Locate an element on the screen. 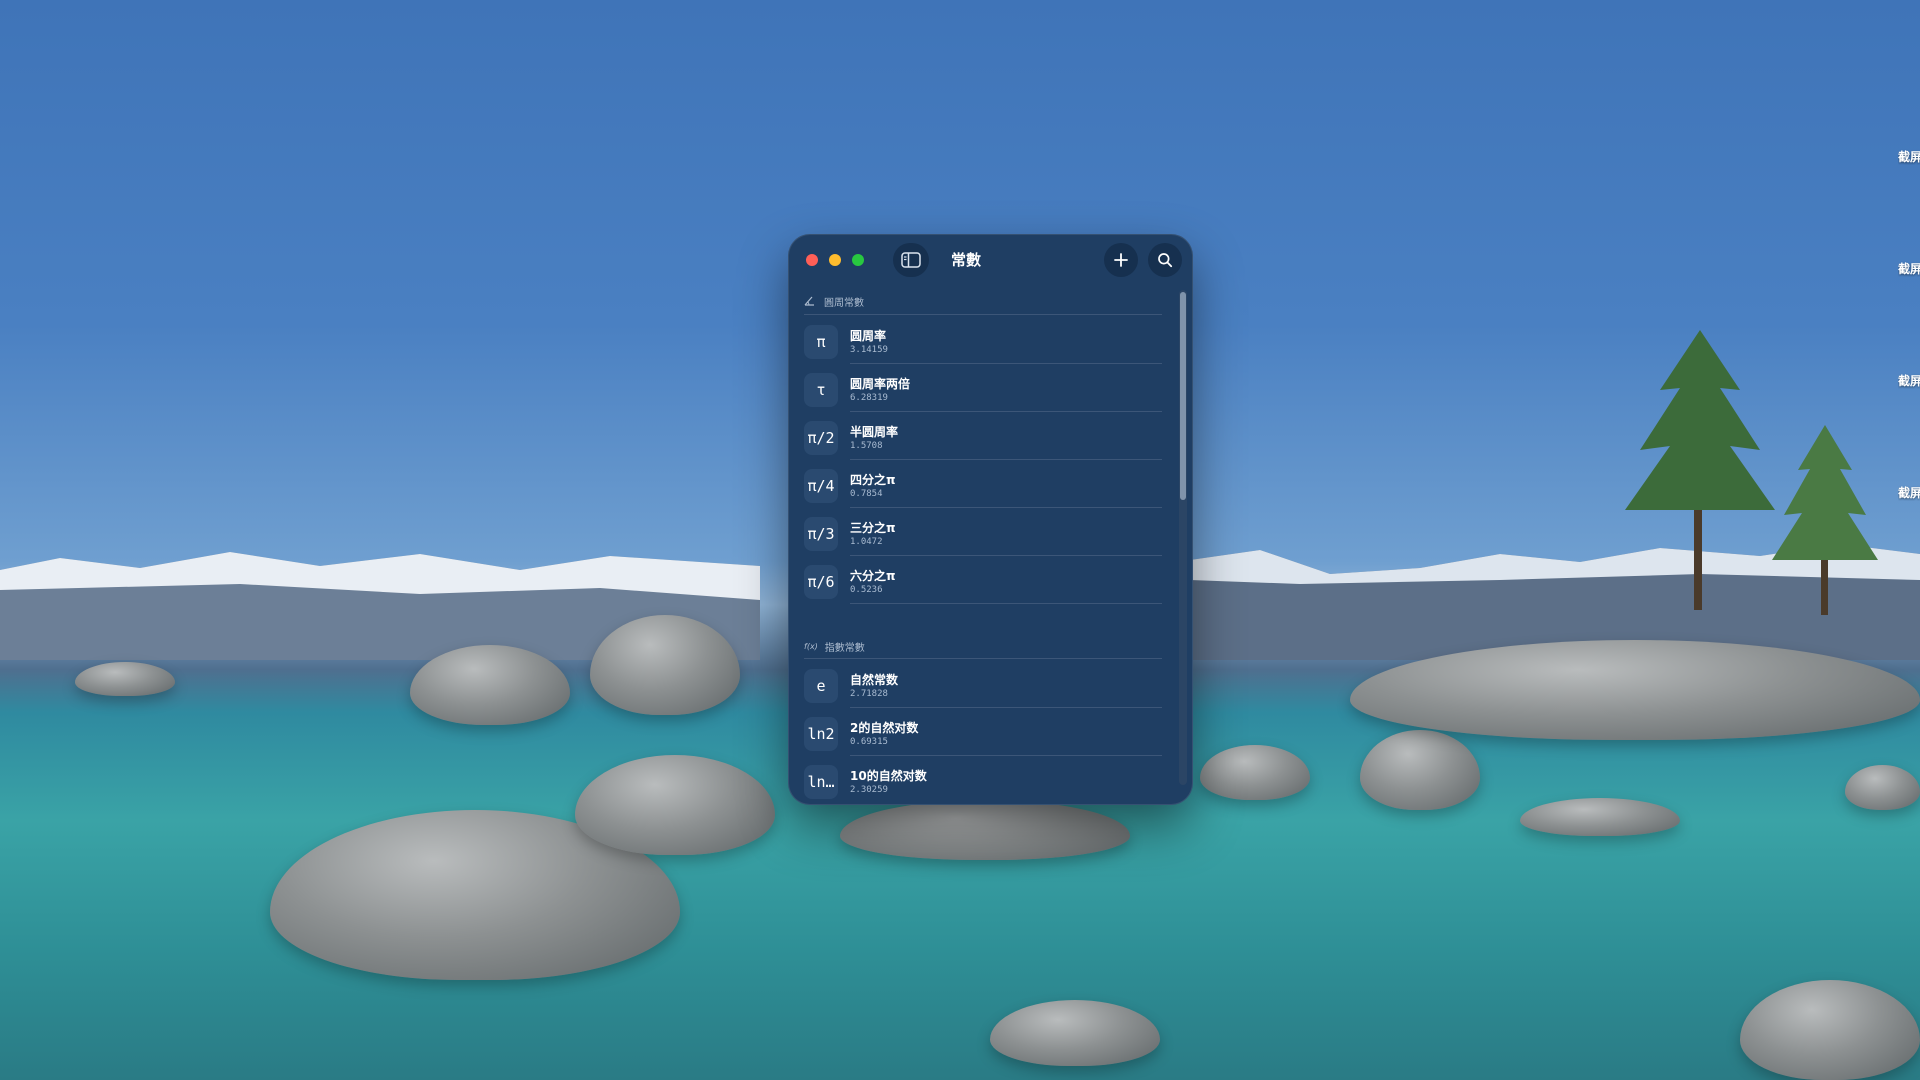  constant-name: 圆周率 is located at coordinates (868, 336).